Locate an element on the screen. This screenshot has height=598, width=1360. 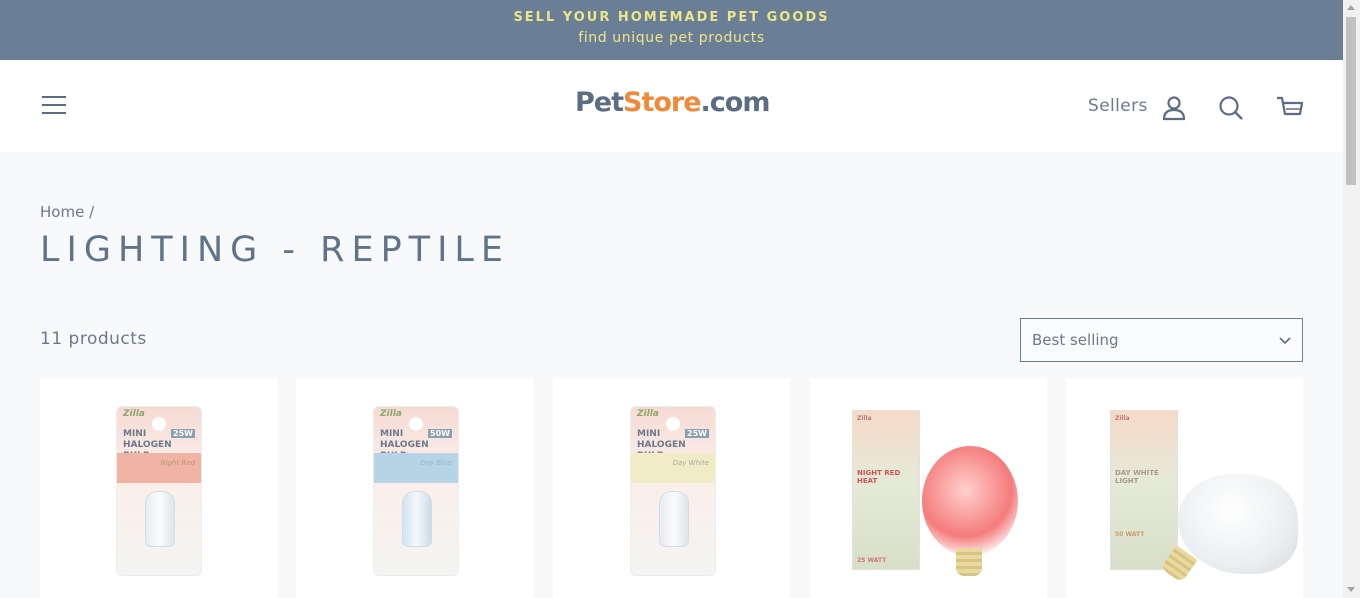
product-watt: 50 WATT is located at coordinates (1130, 534).